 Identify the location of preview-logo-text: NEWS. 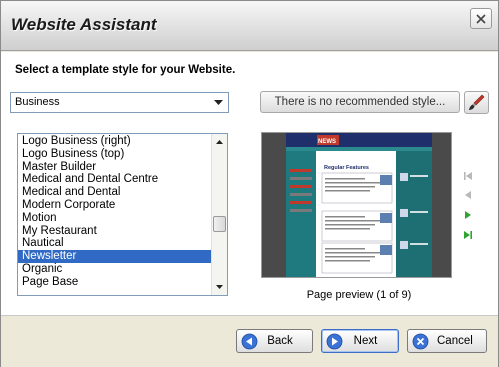
(327, 142).